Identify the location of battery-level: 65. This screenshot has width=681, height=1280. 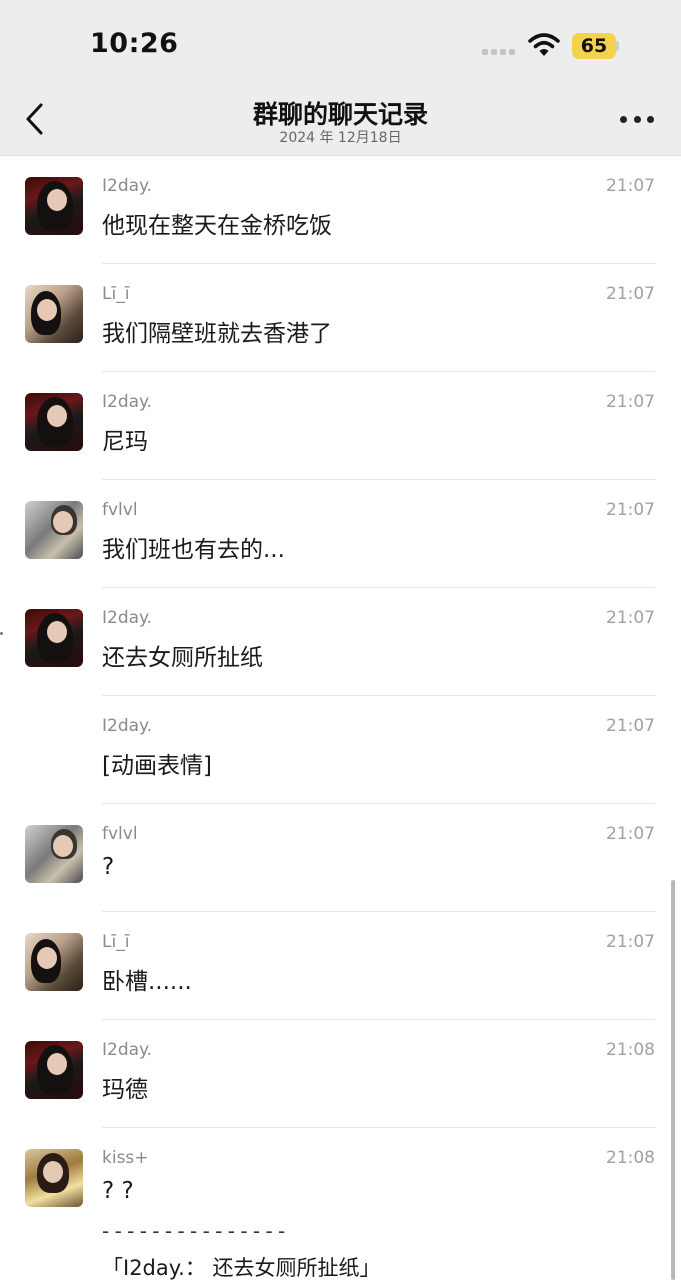
(594, 46).